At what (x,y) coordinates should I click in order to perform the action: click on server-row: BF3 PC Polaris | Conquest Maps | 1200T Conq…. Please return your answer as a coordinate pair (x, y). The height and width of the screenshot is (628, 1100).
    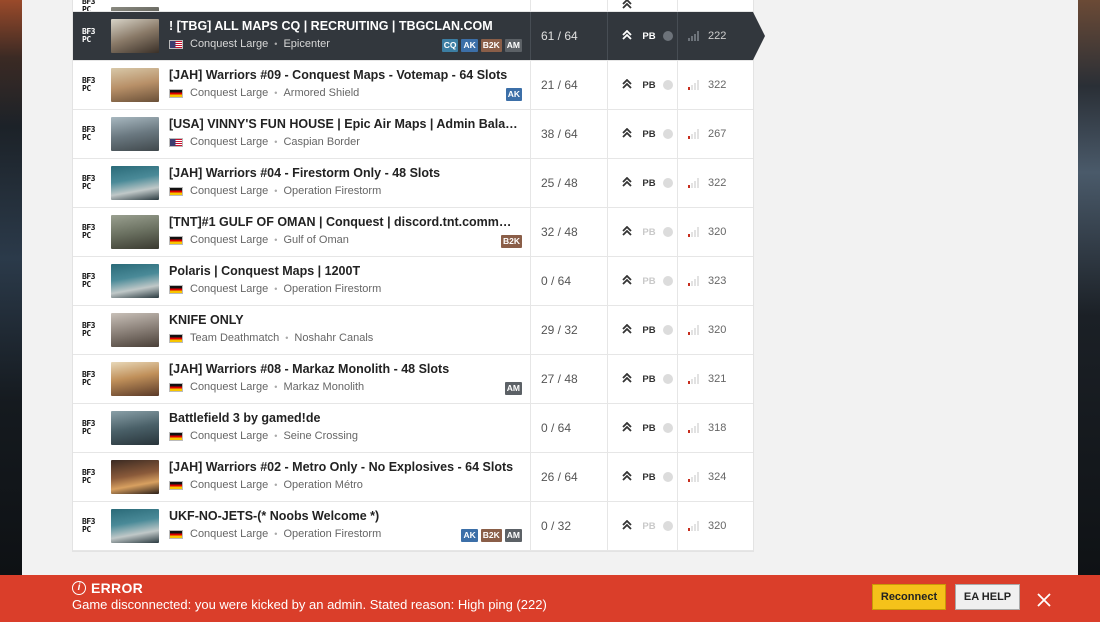
    Looking at the image, I should click on (413, 281).